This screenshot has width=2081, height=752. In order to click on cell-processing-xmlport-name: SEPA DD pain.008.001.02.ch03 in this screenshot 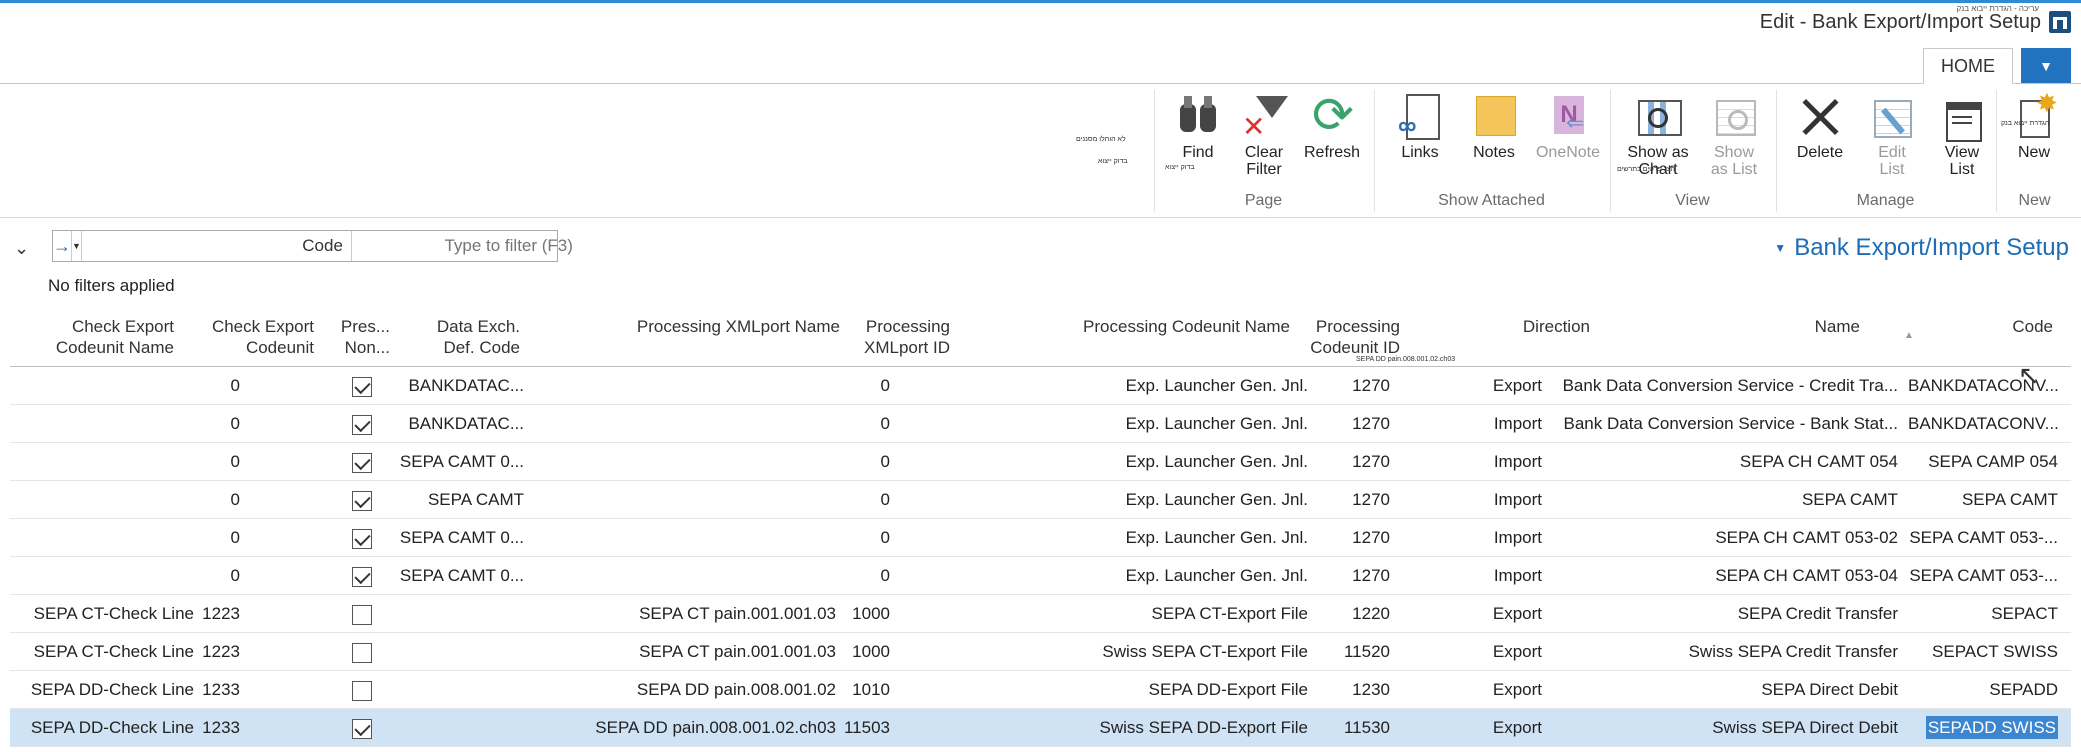, I will do `click(698, 728)`.